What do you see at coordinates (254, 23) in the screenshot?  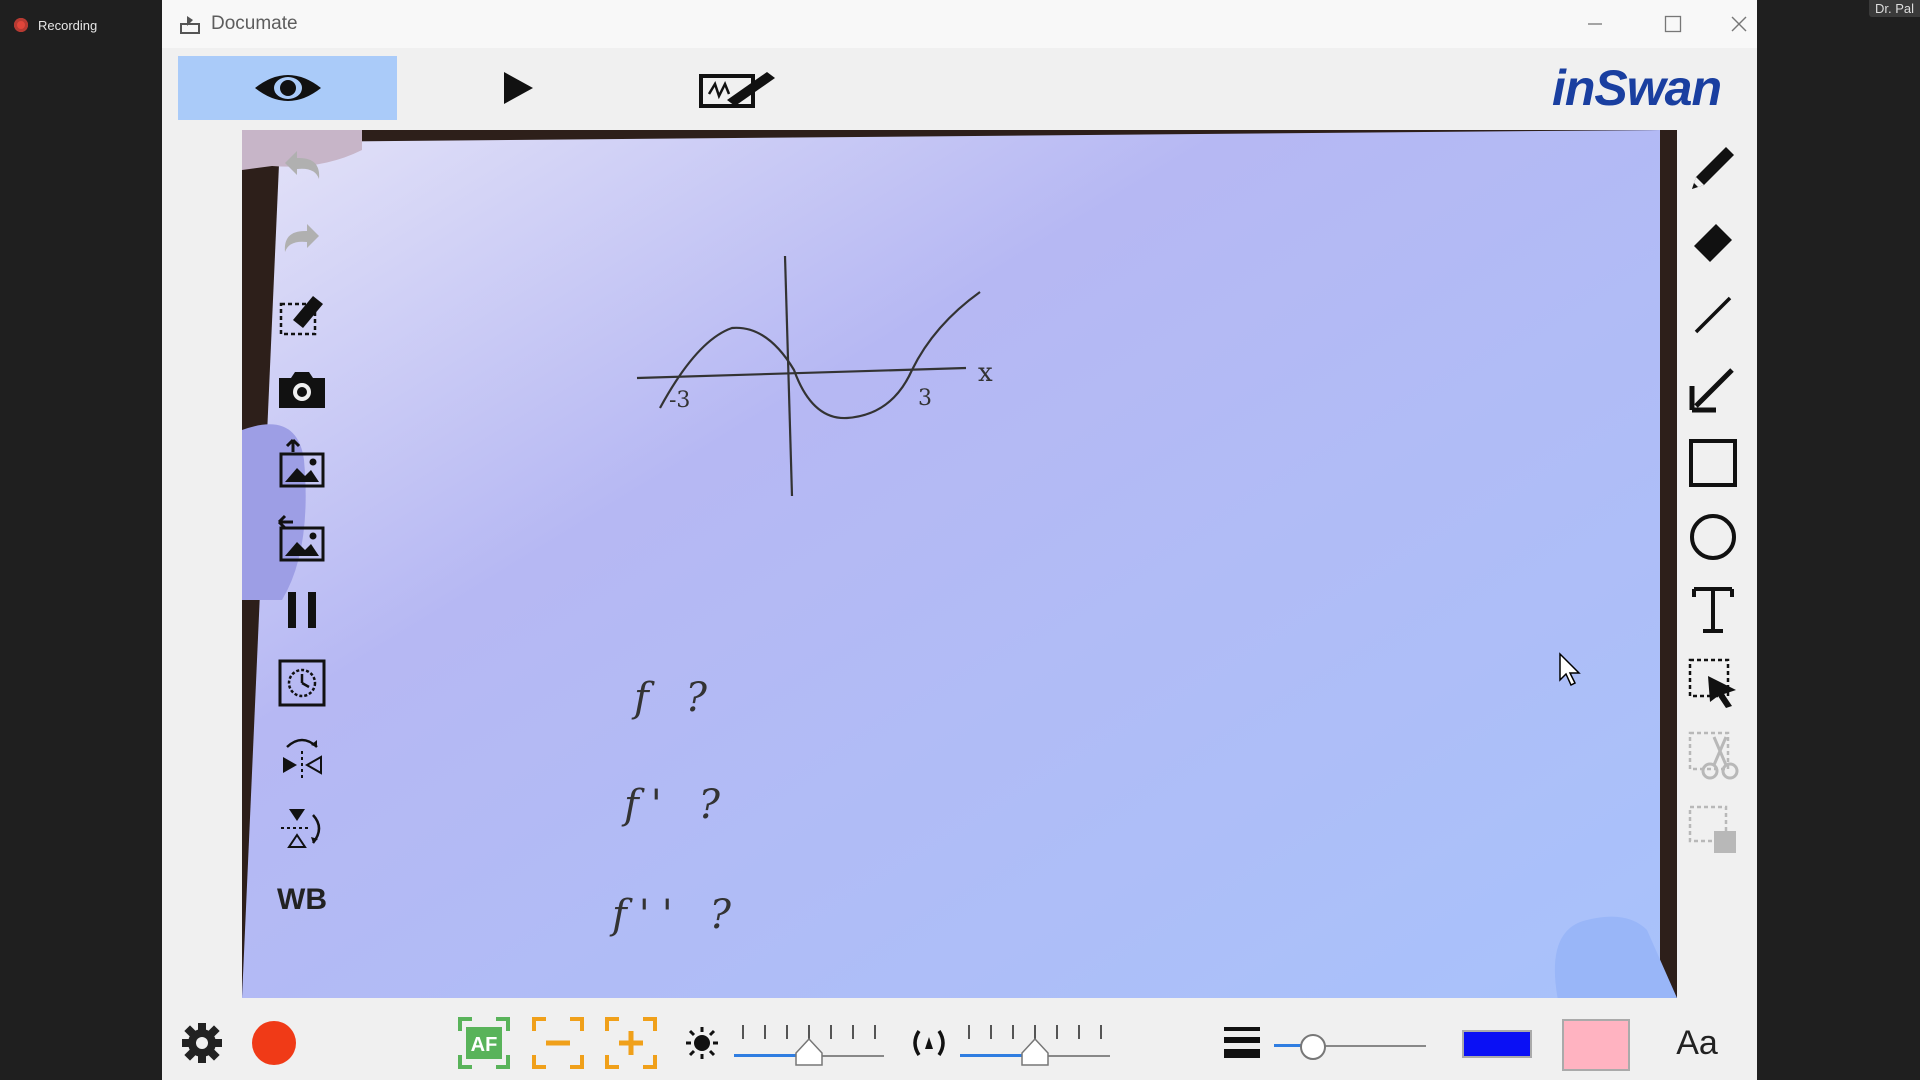 I see `window-title: Documate` at bounding box center [254, 23].